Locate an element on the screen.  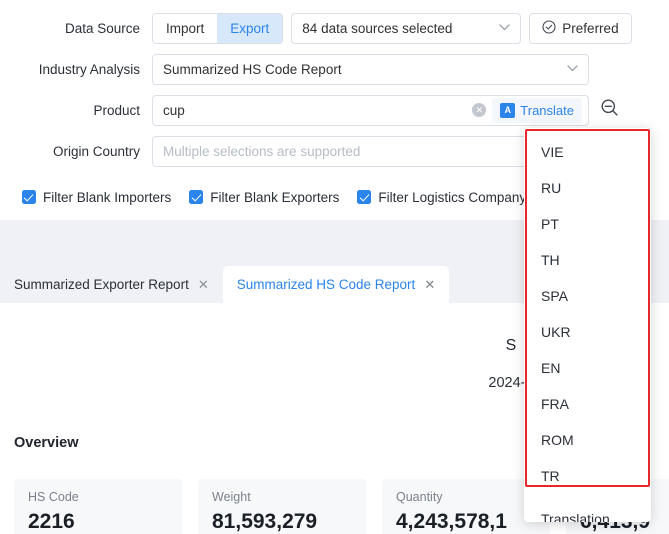
tab-summarized-hs-code-report: Summarized HS Code Report ✕ is located at coordinates (336, 284).